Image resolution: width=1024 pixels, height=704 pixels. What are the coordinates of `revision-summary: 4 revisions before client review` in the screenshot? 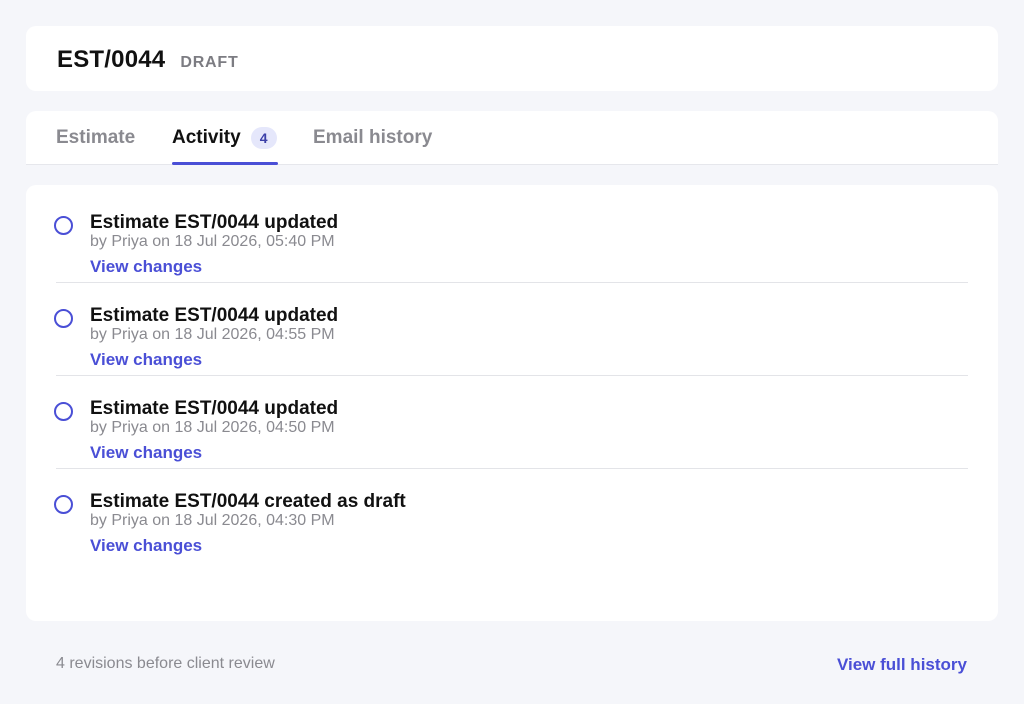 It's located at (165, 663).